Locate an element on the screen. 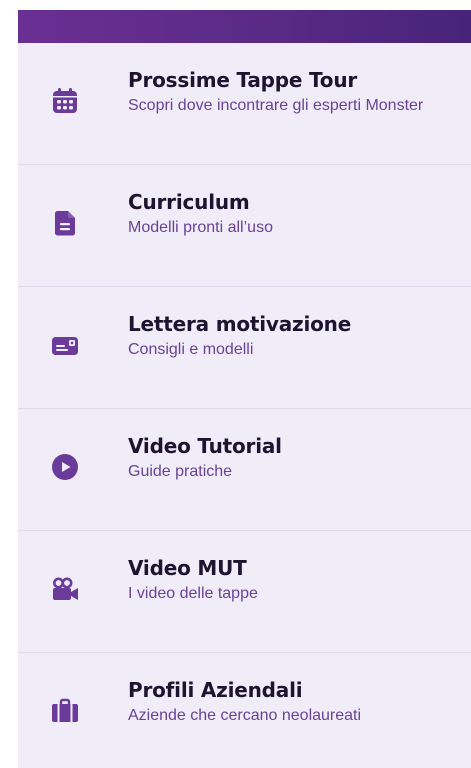  menu-item-title: Lettera motivazione is located at coordinates (240, 324).